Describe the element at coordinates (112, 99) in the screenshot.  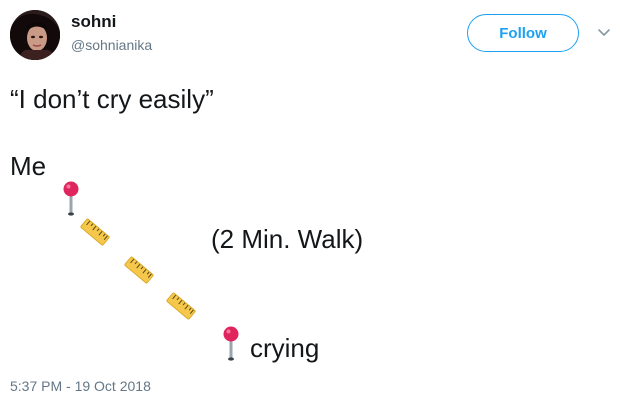
I see `tweet-text-line-1: “I don’t cry easily”` at that location.